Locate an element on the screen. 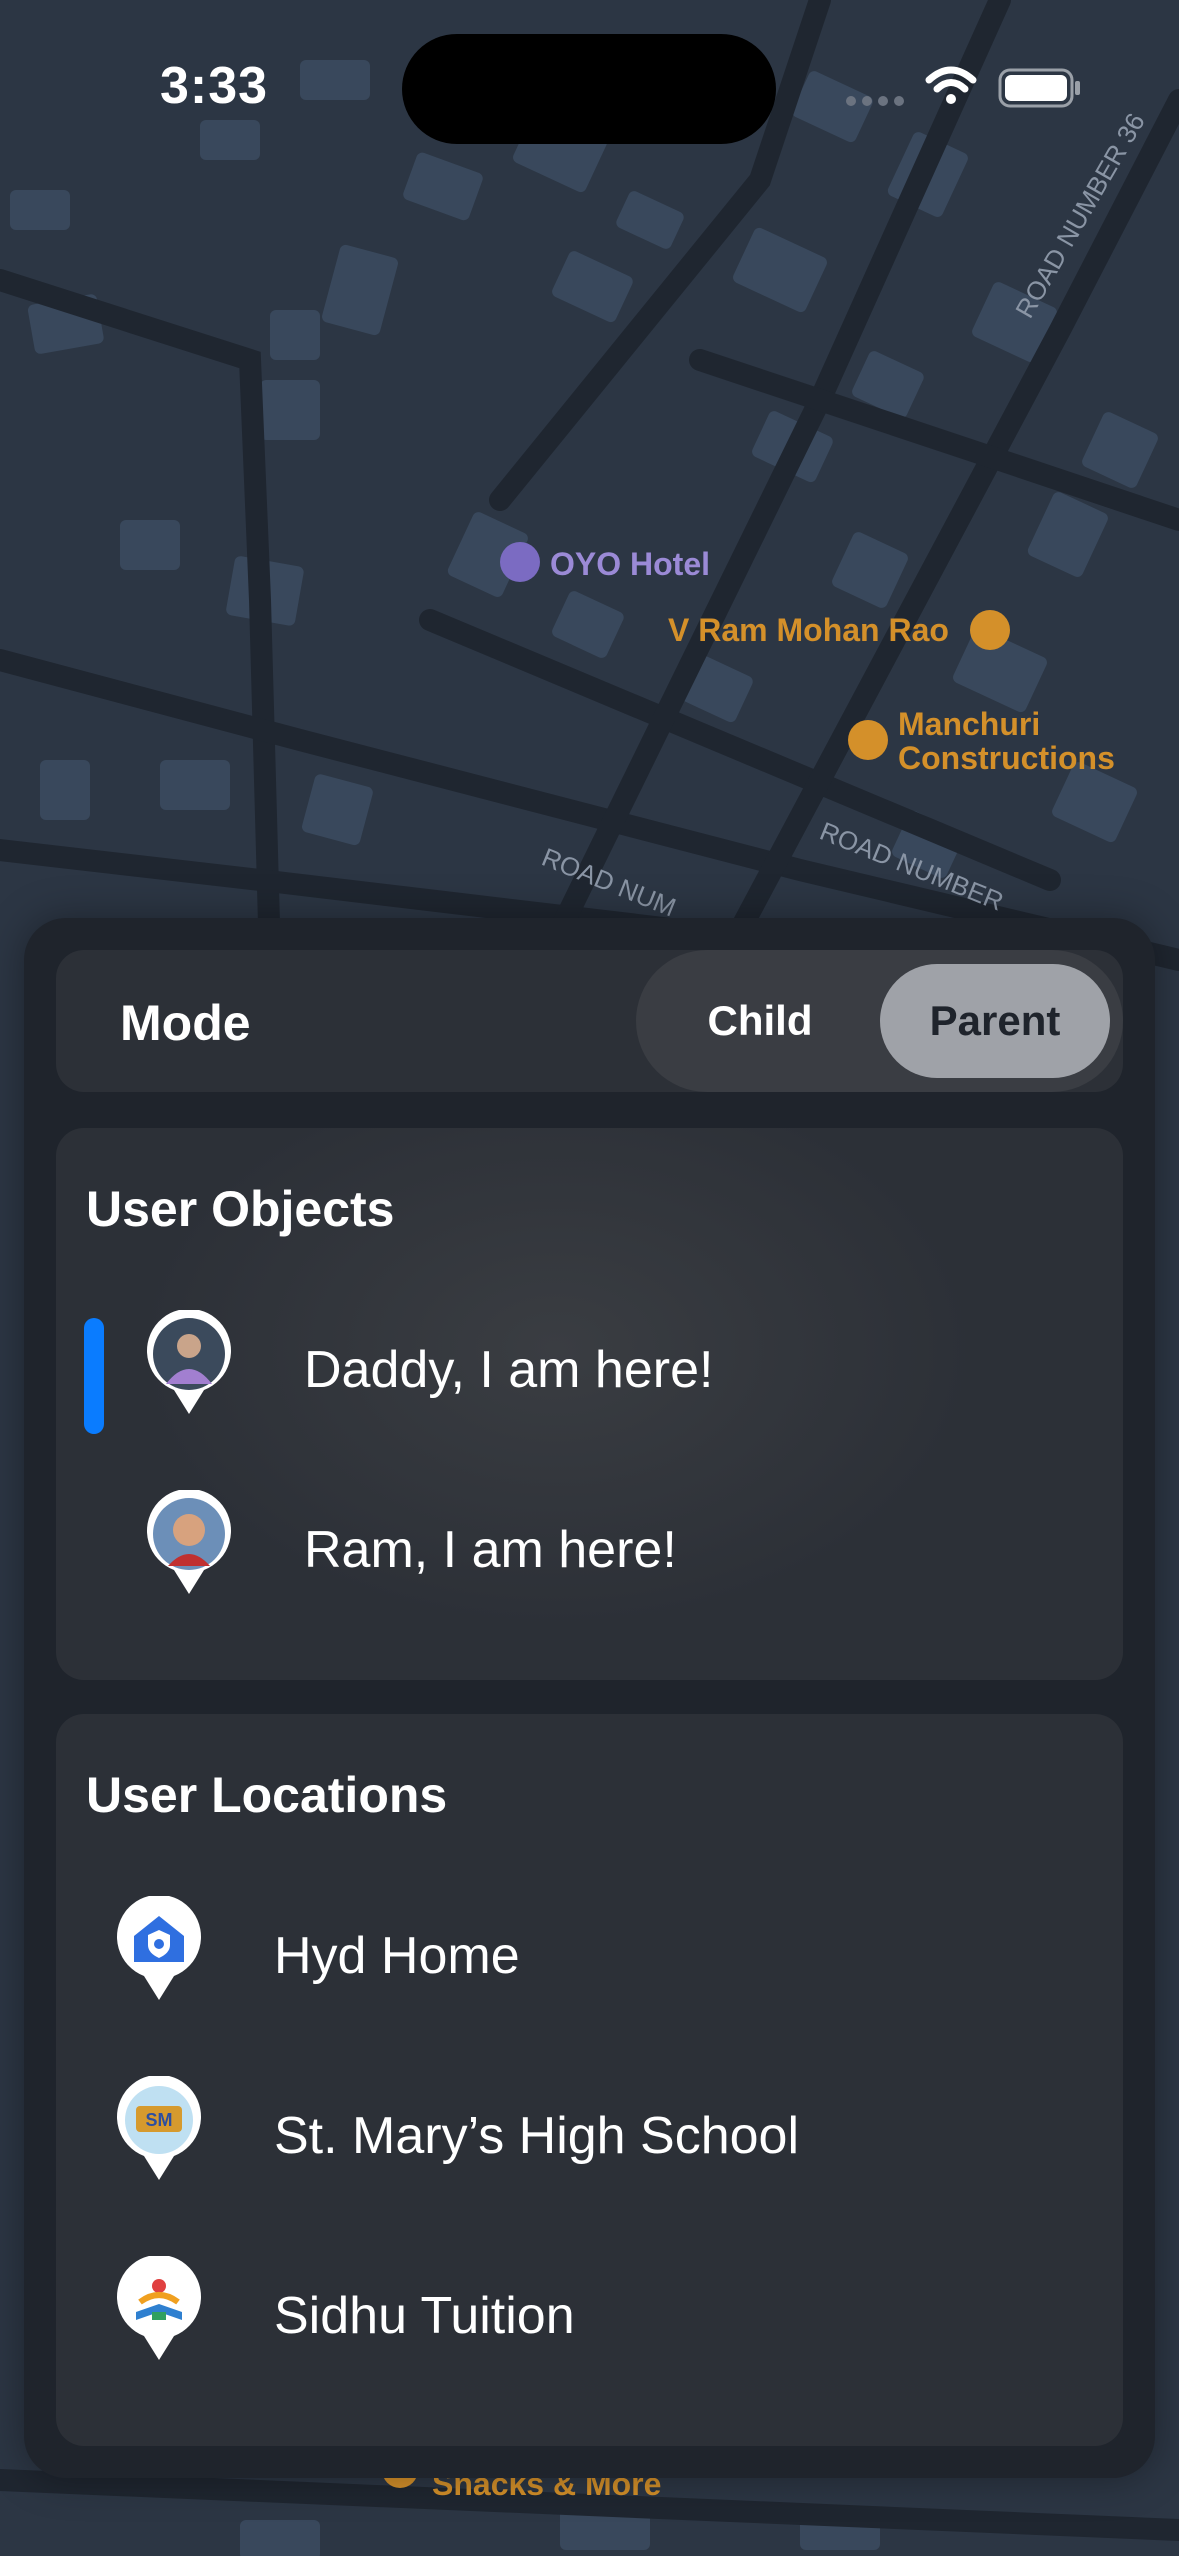  user-objects-title: User Objects is located at coordinates (240, 1209).